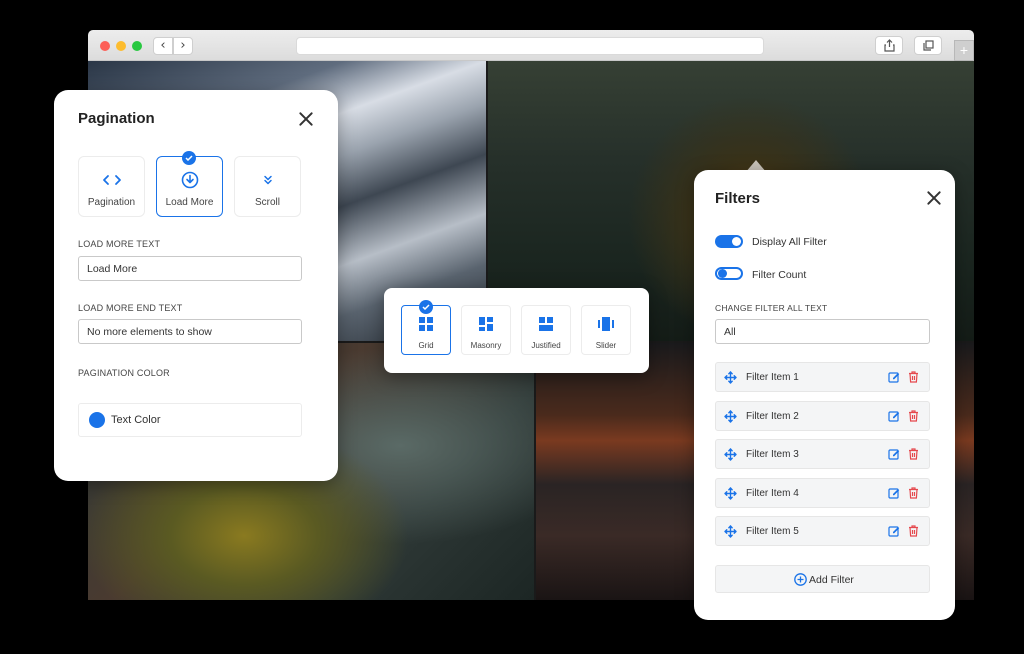 Image resolution: width=1024 pixels, height=654 pixels. What do you see at coordinates (111, 202) in the screenshot?
I see `option-label: Pagination` at bounding box center [111, 202].